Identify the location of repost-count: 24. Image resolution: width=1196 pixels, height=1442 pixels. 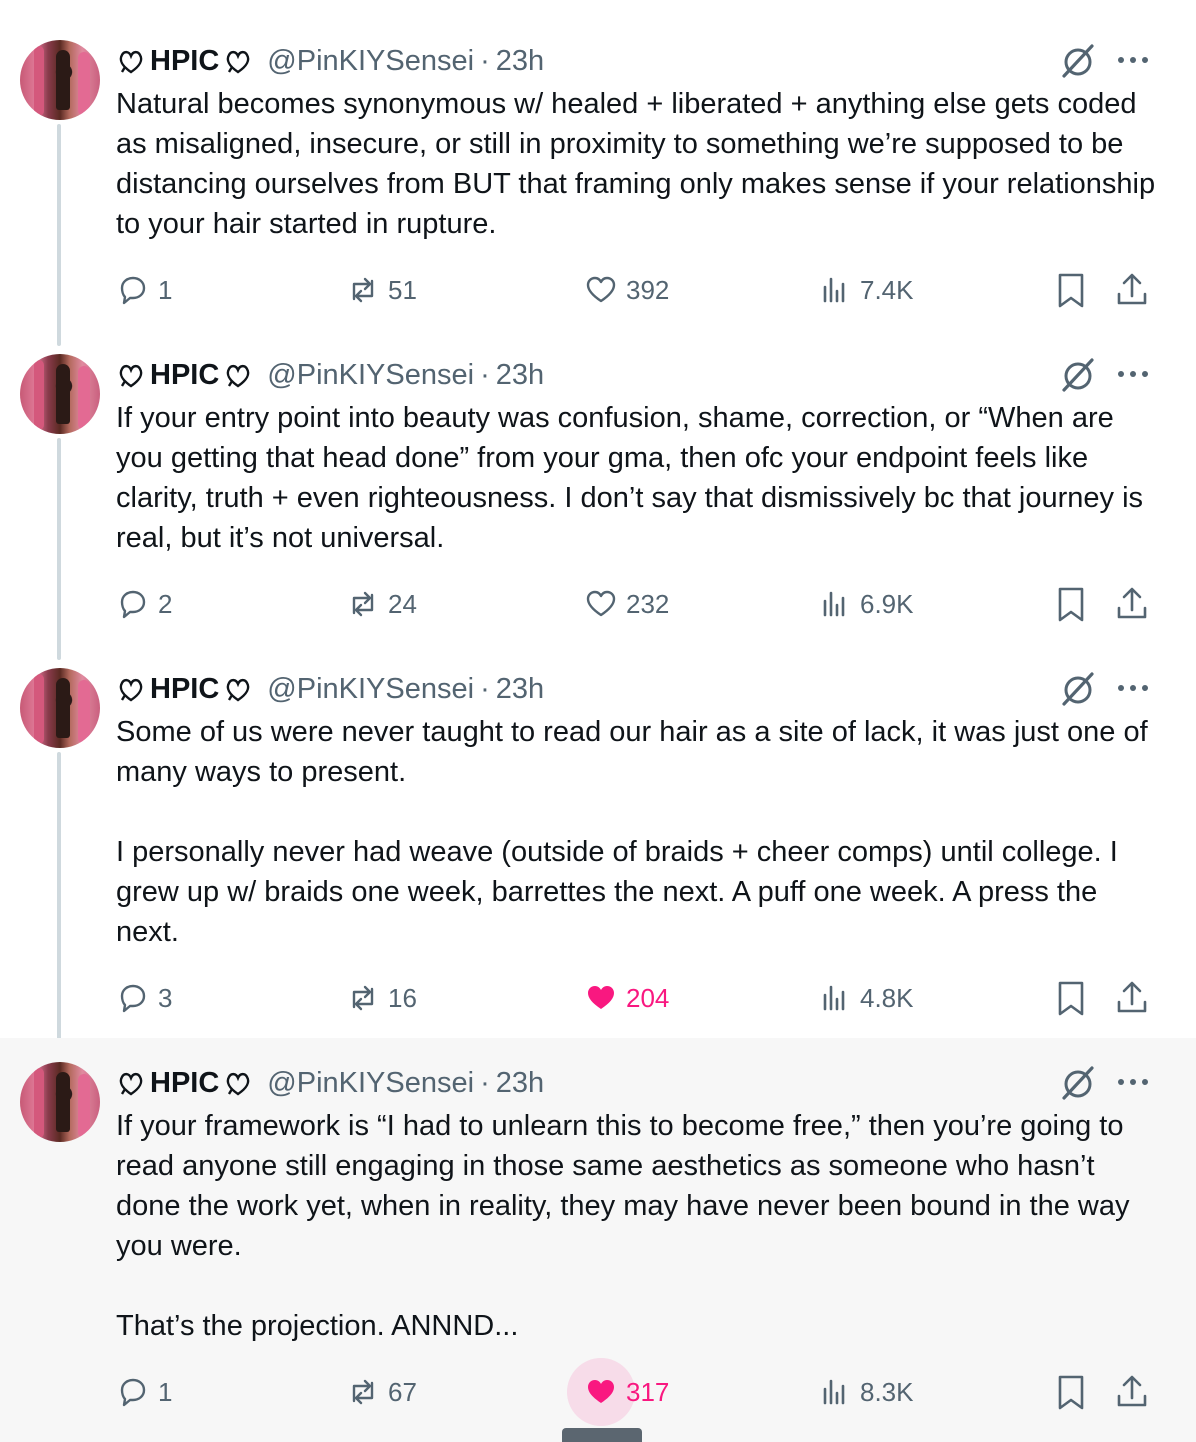
(402, 603).